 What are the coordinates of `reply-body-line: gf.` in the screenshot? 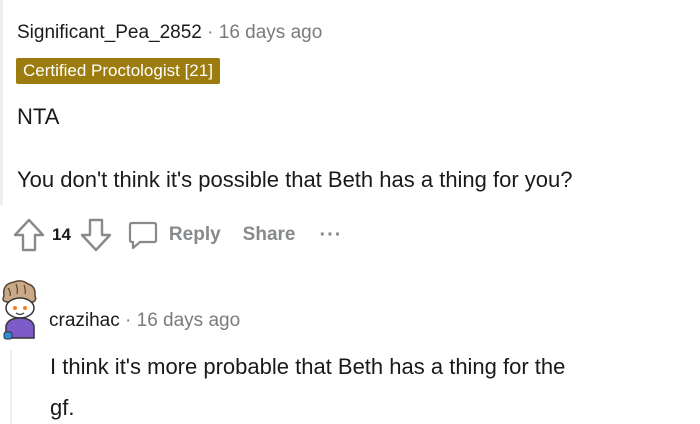 It's located at (62, 407).